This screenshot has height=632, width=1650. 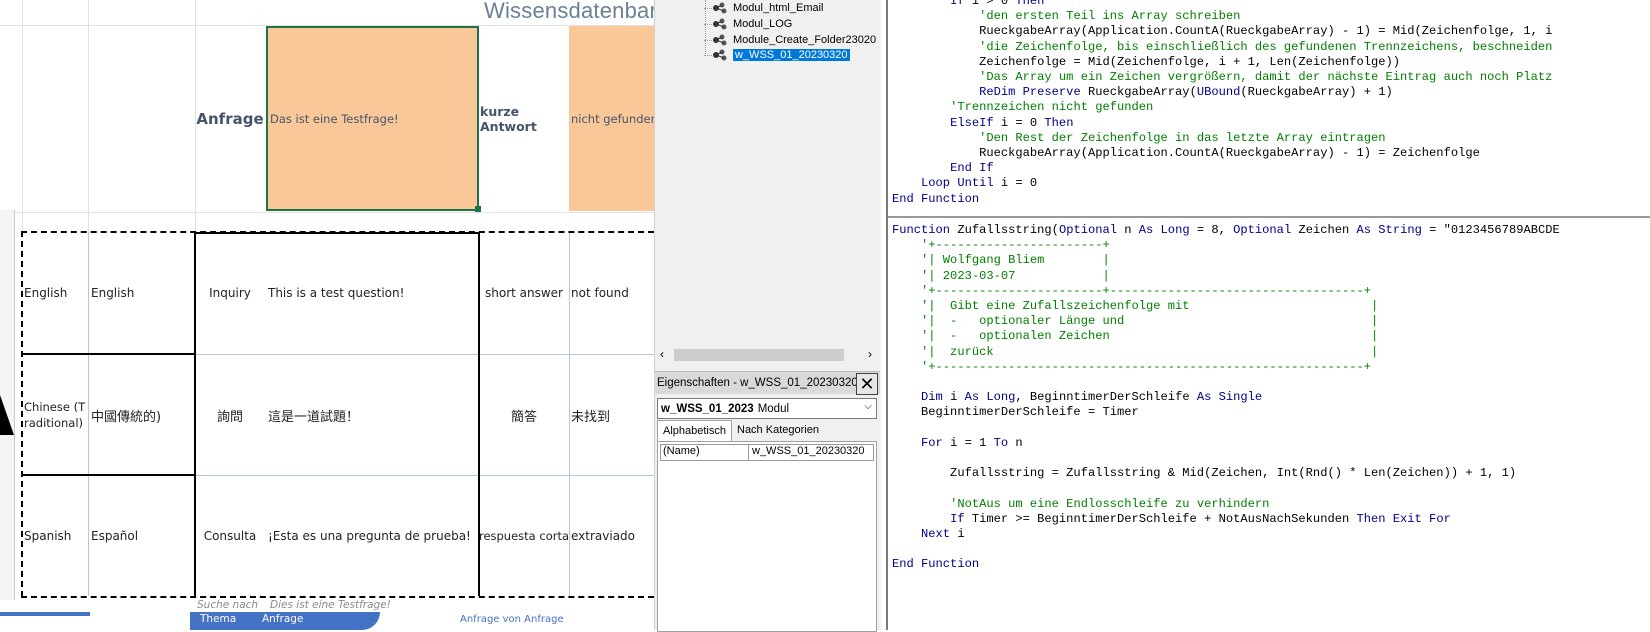 I want to click on search-label-cell: Suche nach, so click(x=232, y=605).